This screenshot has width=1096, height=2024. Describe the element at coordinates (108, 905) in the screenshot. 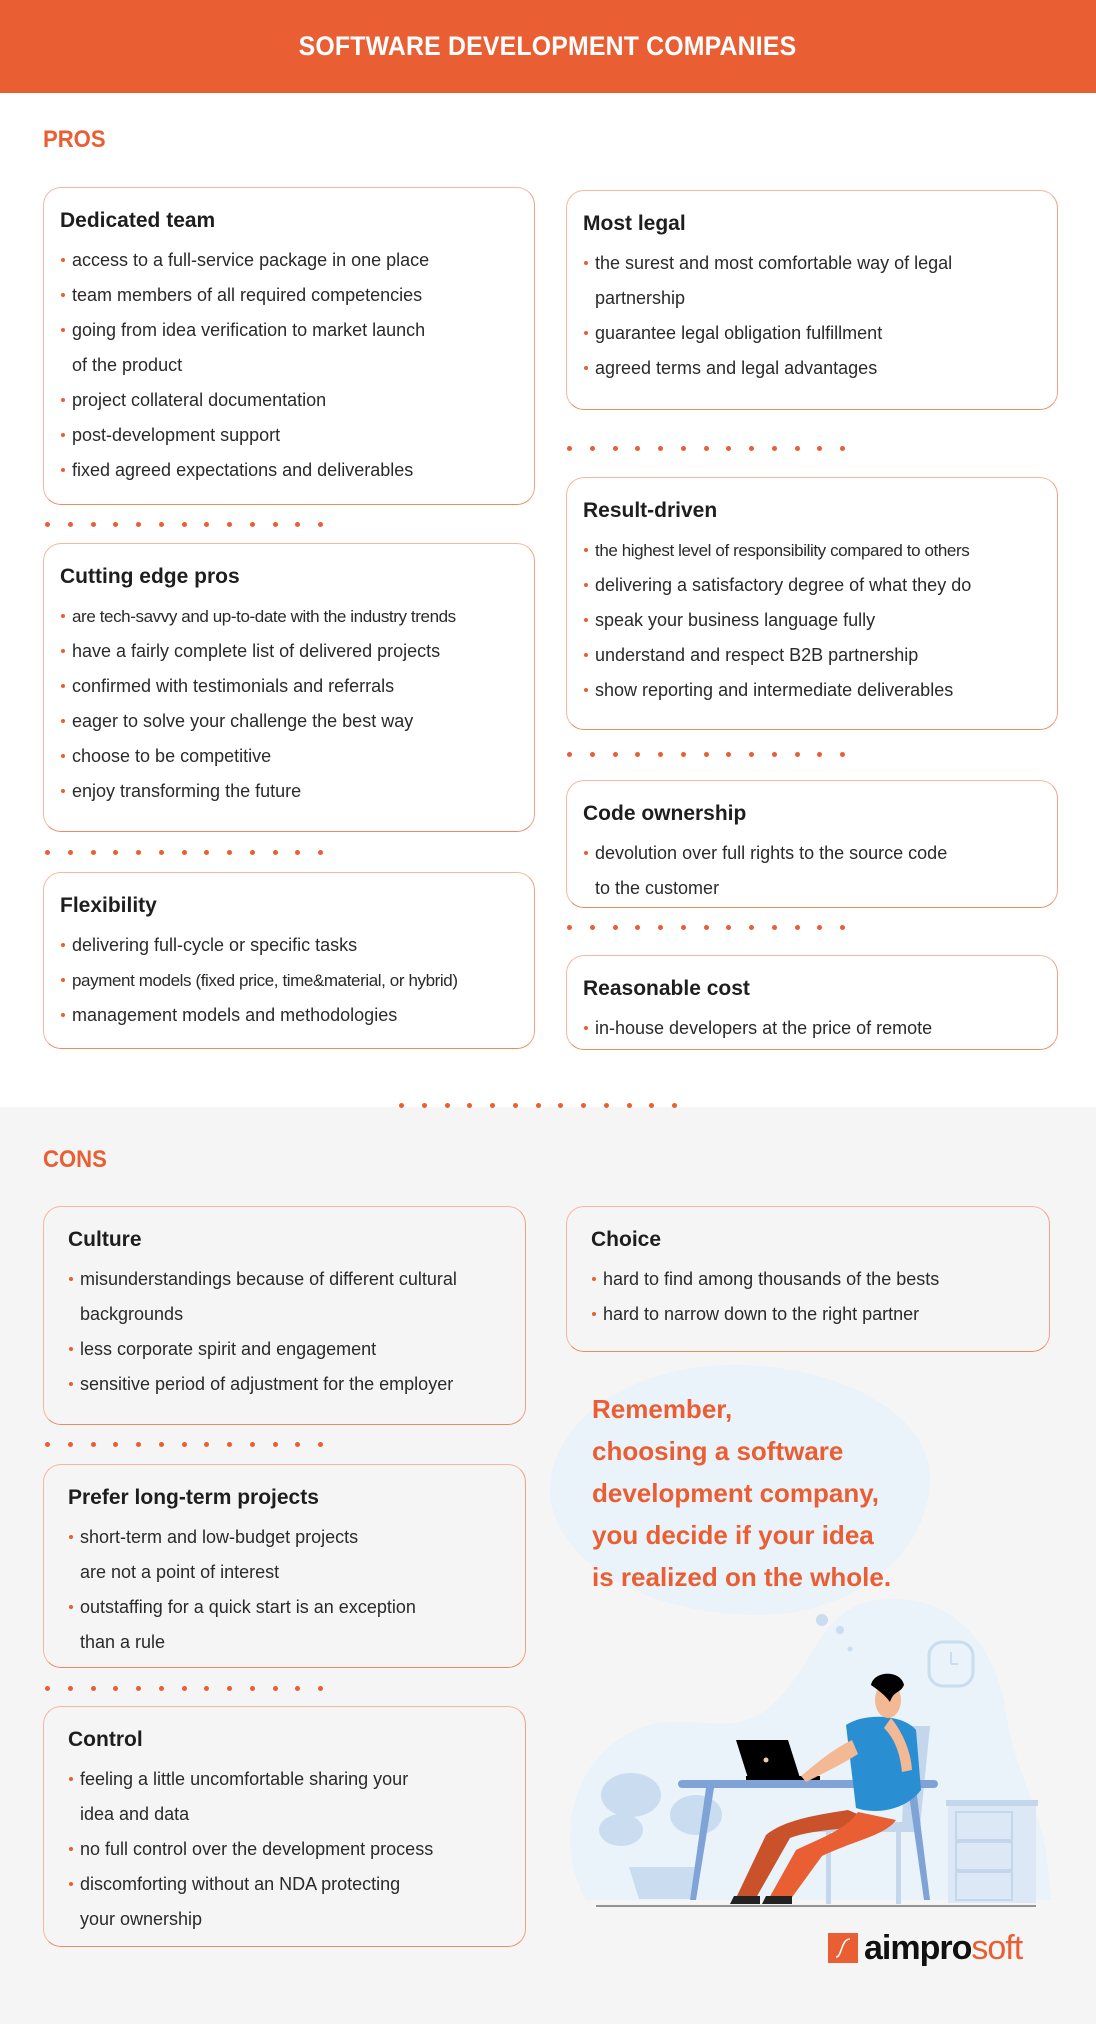

I see `card-title: Flexibility` at that location.